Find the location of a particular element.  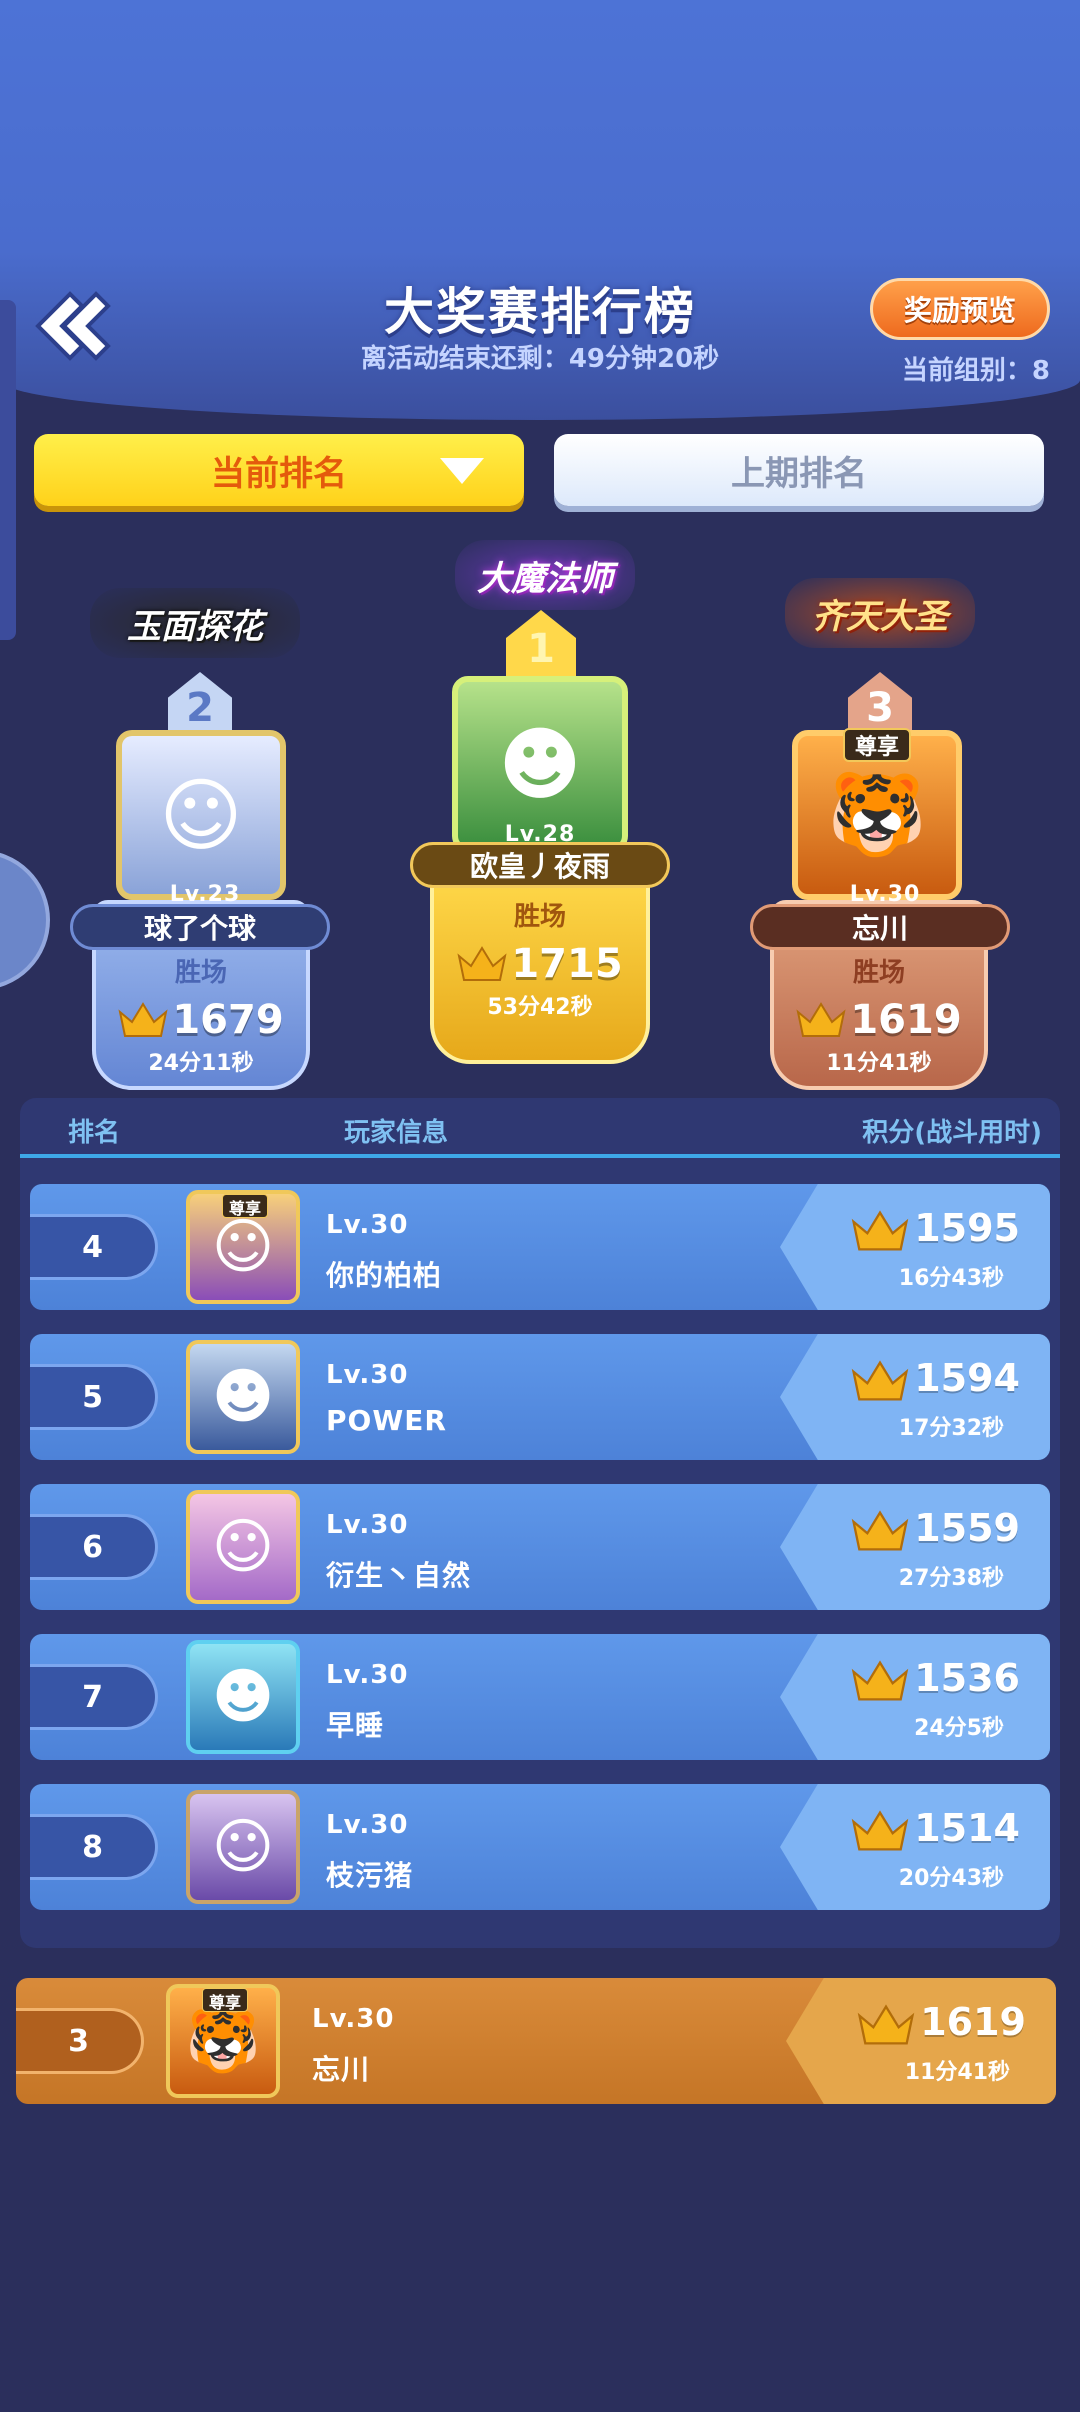

row-score: 1619 is located at coordinates (973, 2022).